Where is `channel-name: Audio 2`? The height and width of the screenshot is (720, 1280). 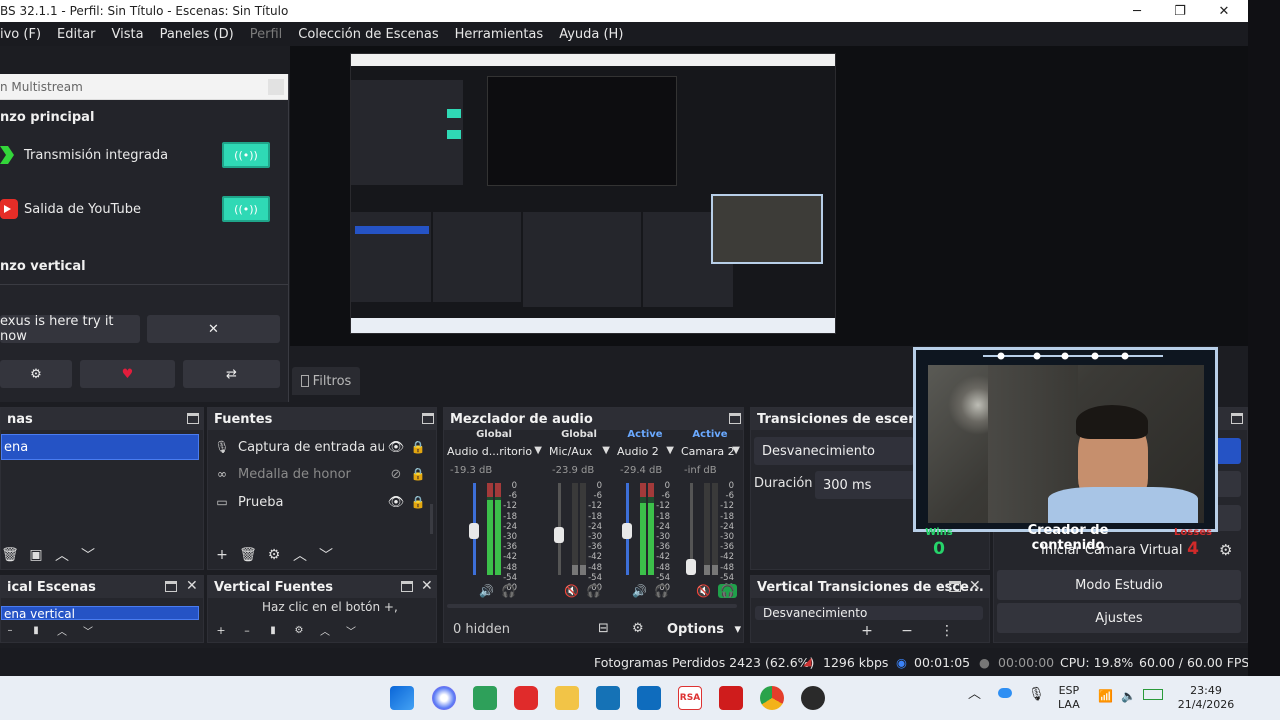 channel-name: Audio 2 is located at coordinates (638, 451).